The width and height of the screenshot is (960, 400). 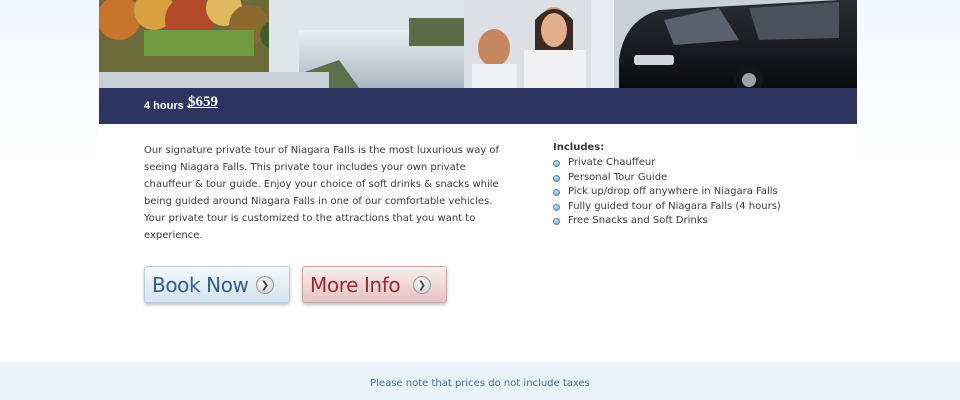 What do you see at coordinates (638, 221) in the screenshot?
I see `list-item-label: Free Snacks and Soft Drinks` at bounding box center [638, 221].